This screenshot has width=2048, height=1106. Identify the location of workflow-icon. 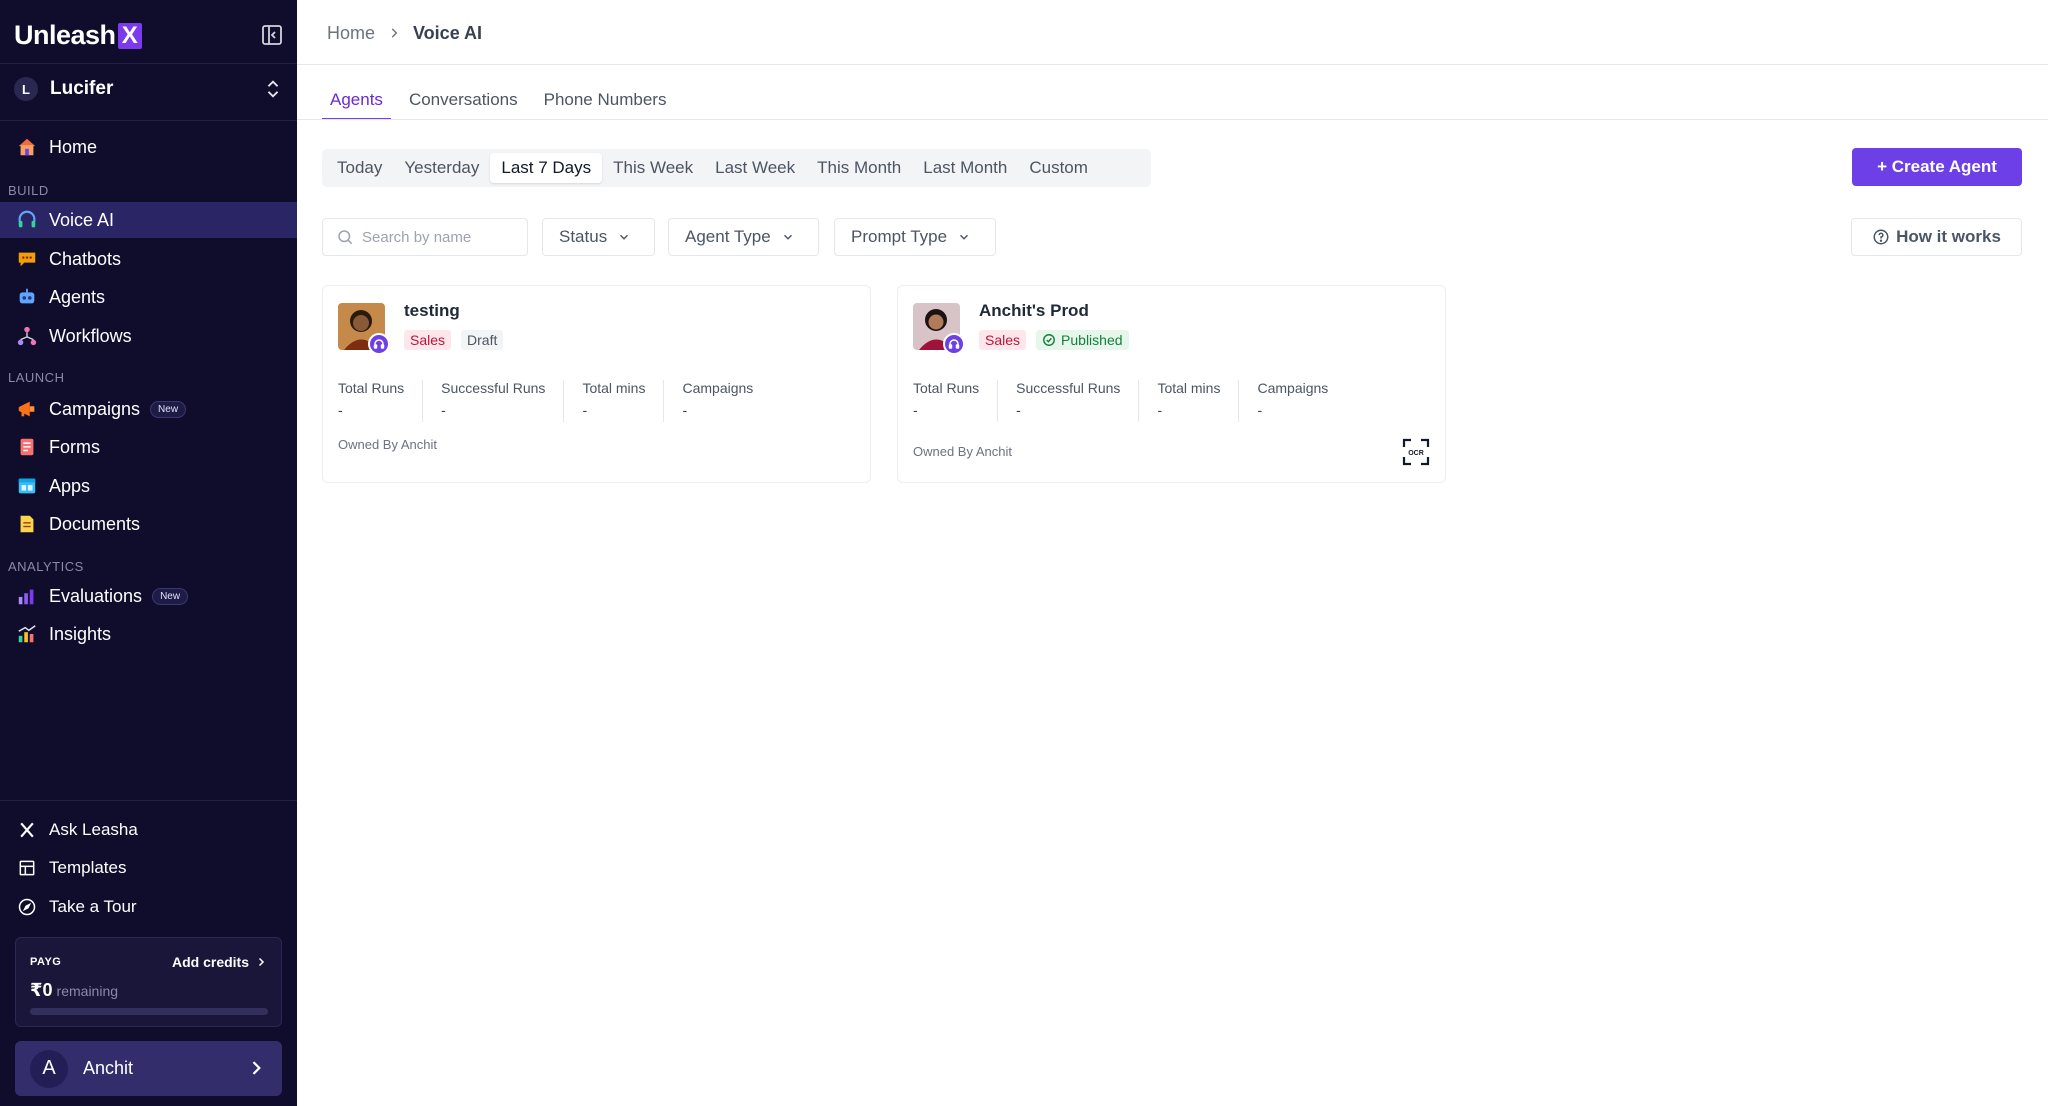
(27, 336).